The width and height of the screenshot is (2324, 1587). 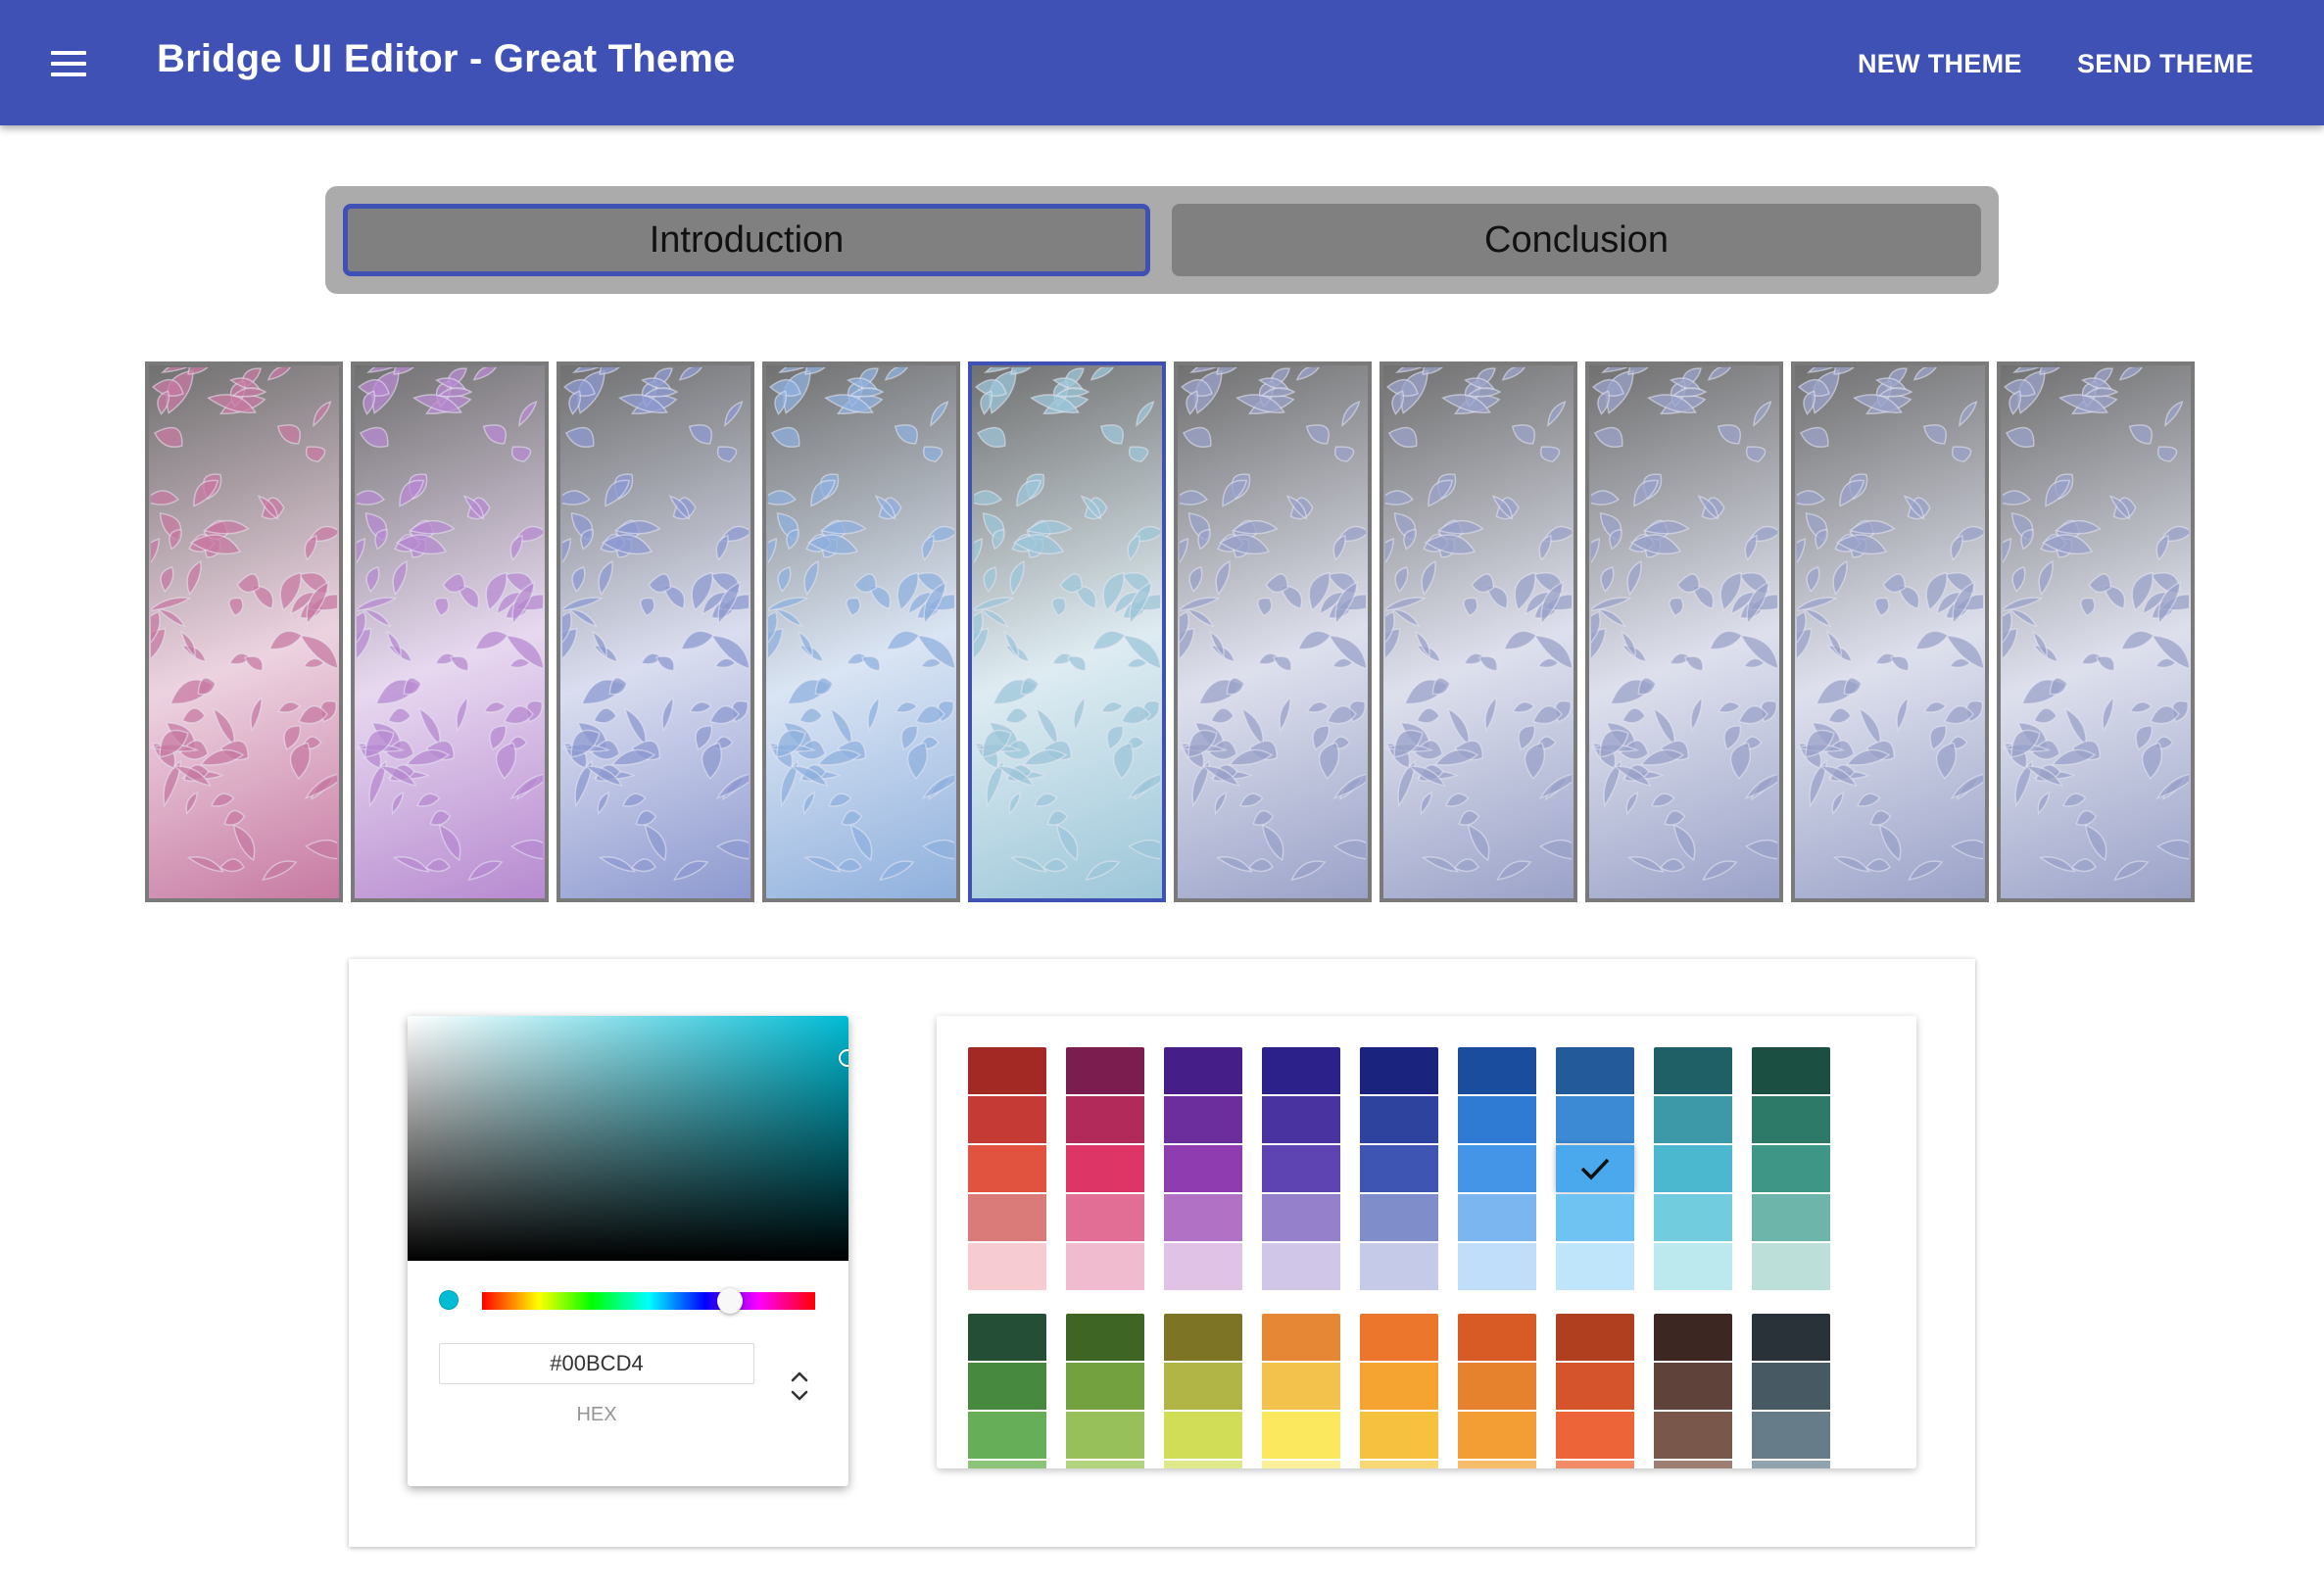 What do you see at coordinates (628, 1138) in the screenshot?
I see `saturation-area` at bounding box center [628, 1138].